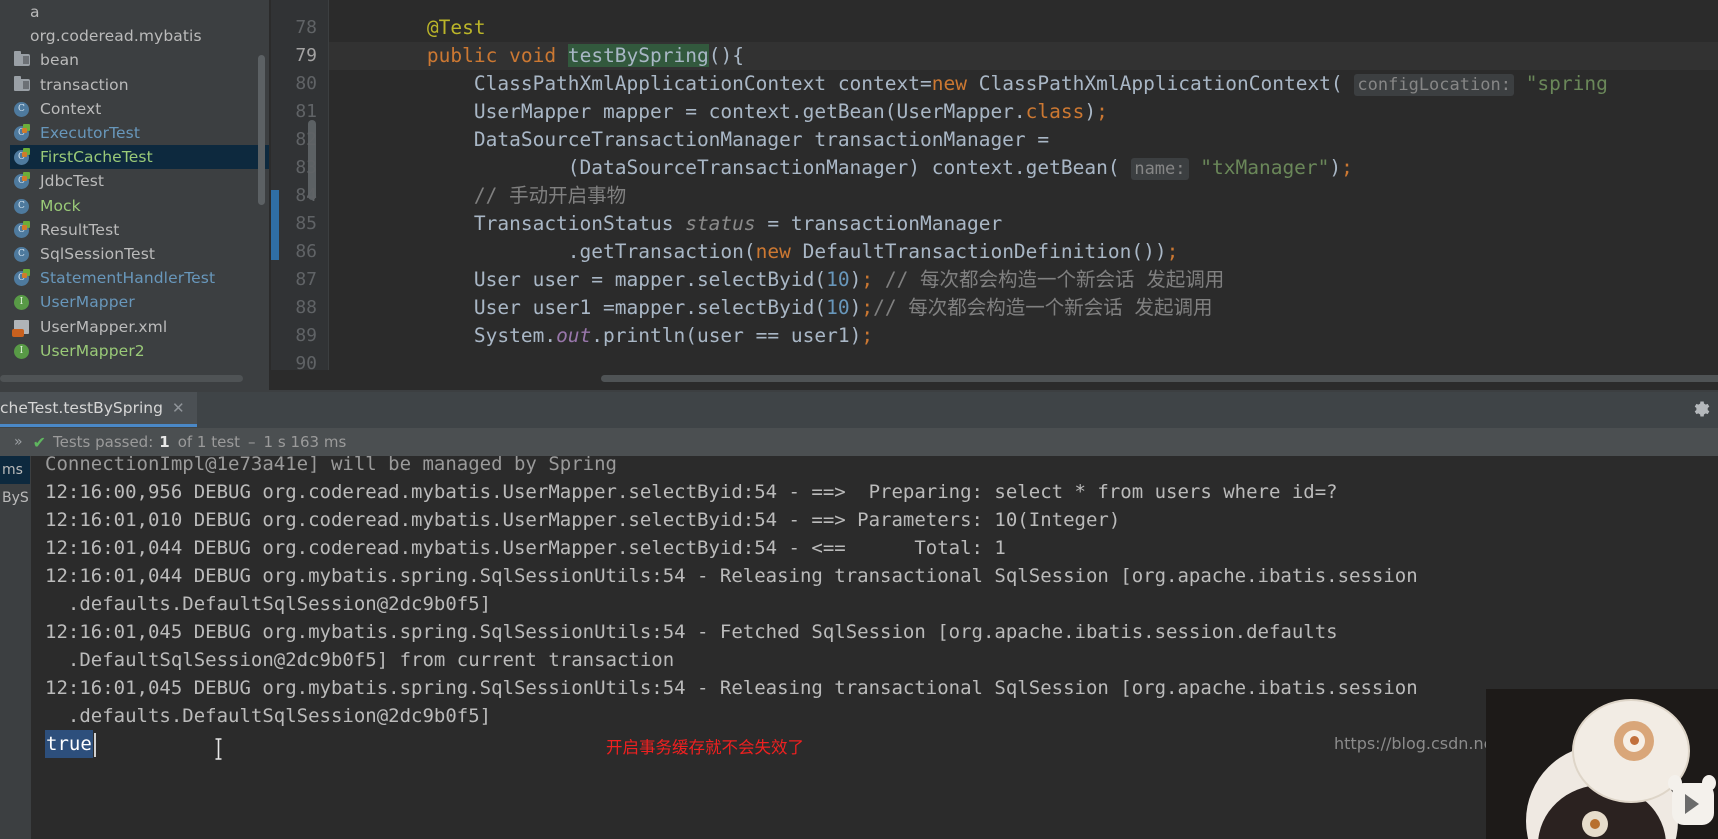 The width and height of the screenshot is (1718, 839). Describe the element at coordinates (140, 85) in the screenshot. I see `tree-item-transaction: transaction` at that location.